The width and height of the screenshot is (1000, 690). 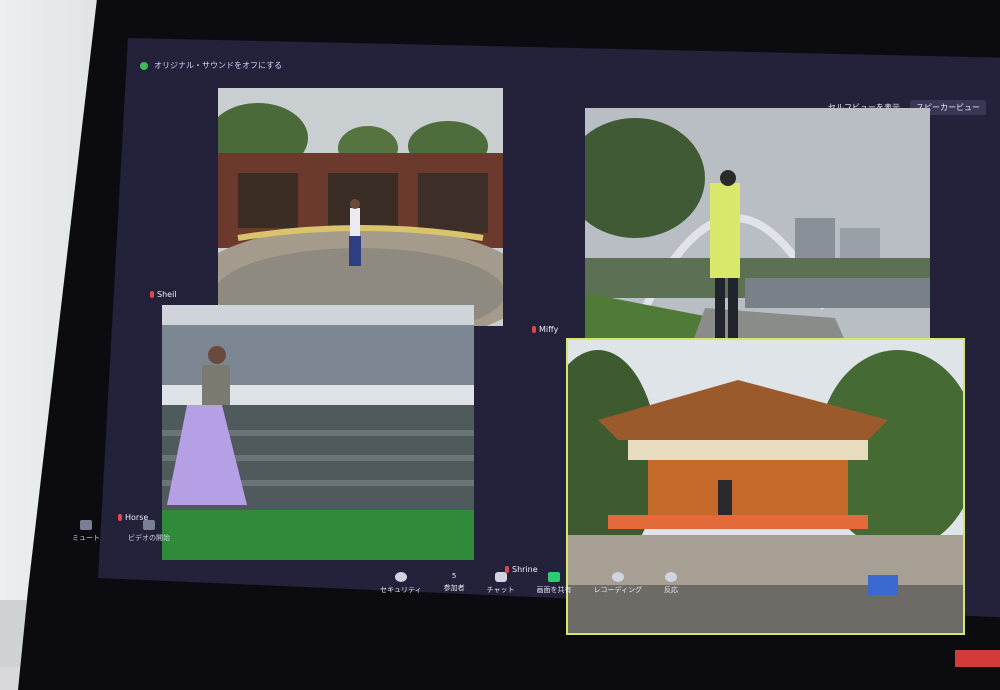 I want to click on red-badge, so click(x=977, y=658).